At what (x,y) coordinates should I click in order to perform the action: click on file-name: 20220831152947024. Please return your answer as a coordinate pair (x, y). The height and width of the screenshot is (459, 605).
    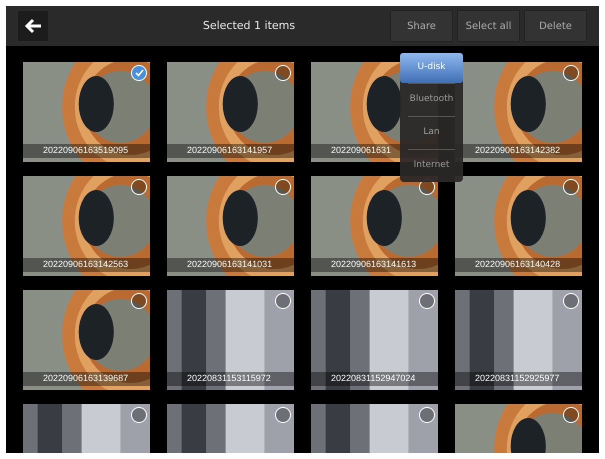
    Looking at the image, I should click on (373, 379).